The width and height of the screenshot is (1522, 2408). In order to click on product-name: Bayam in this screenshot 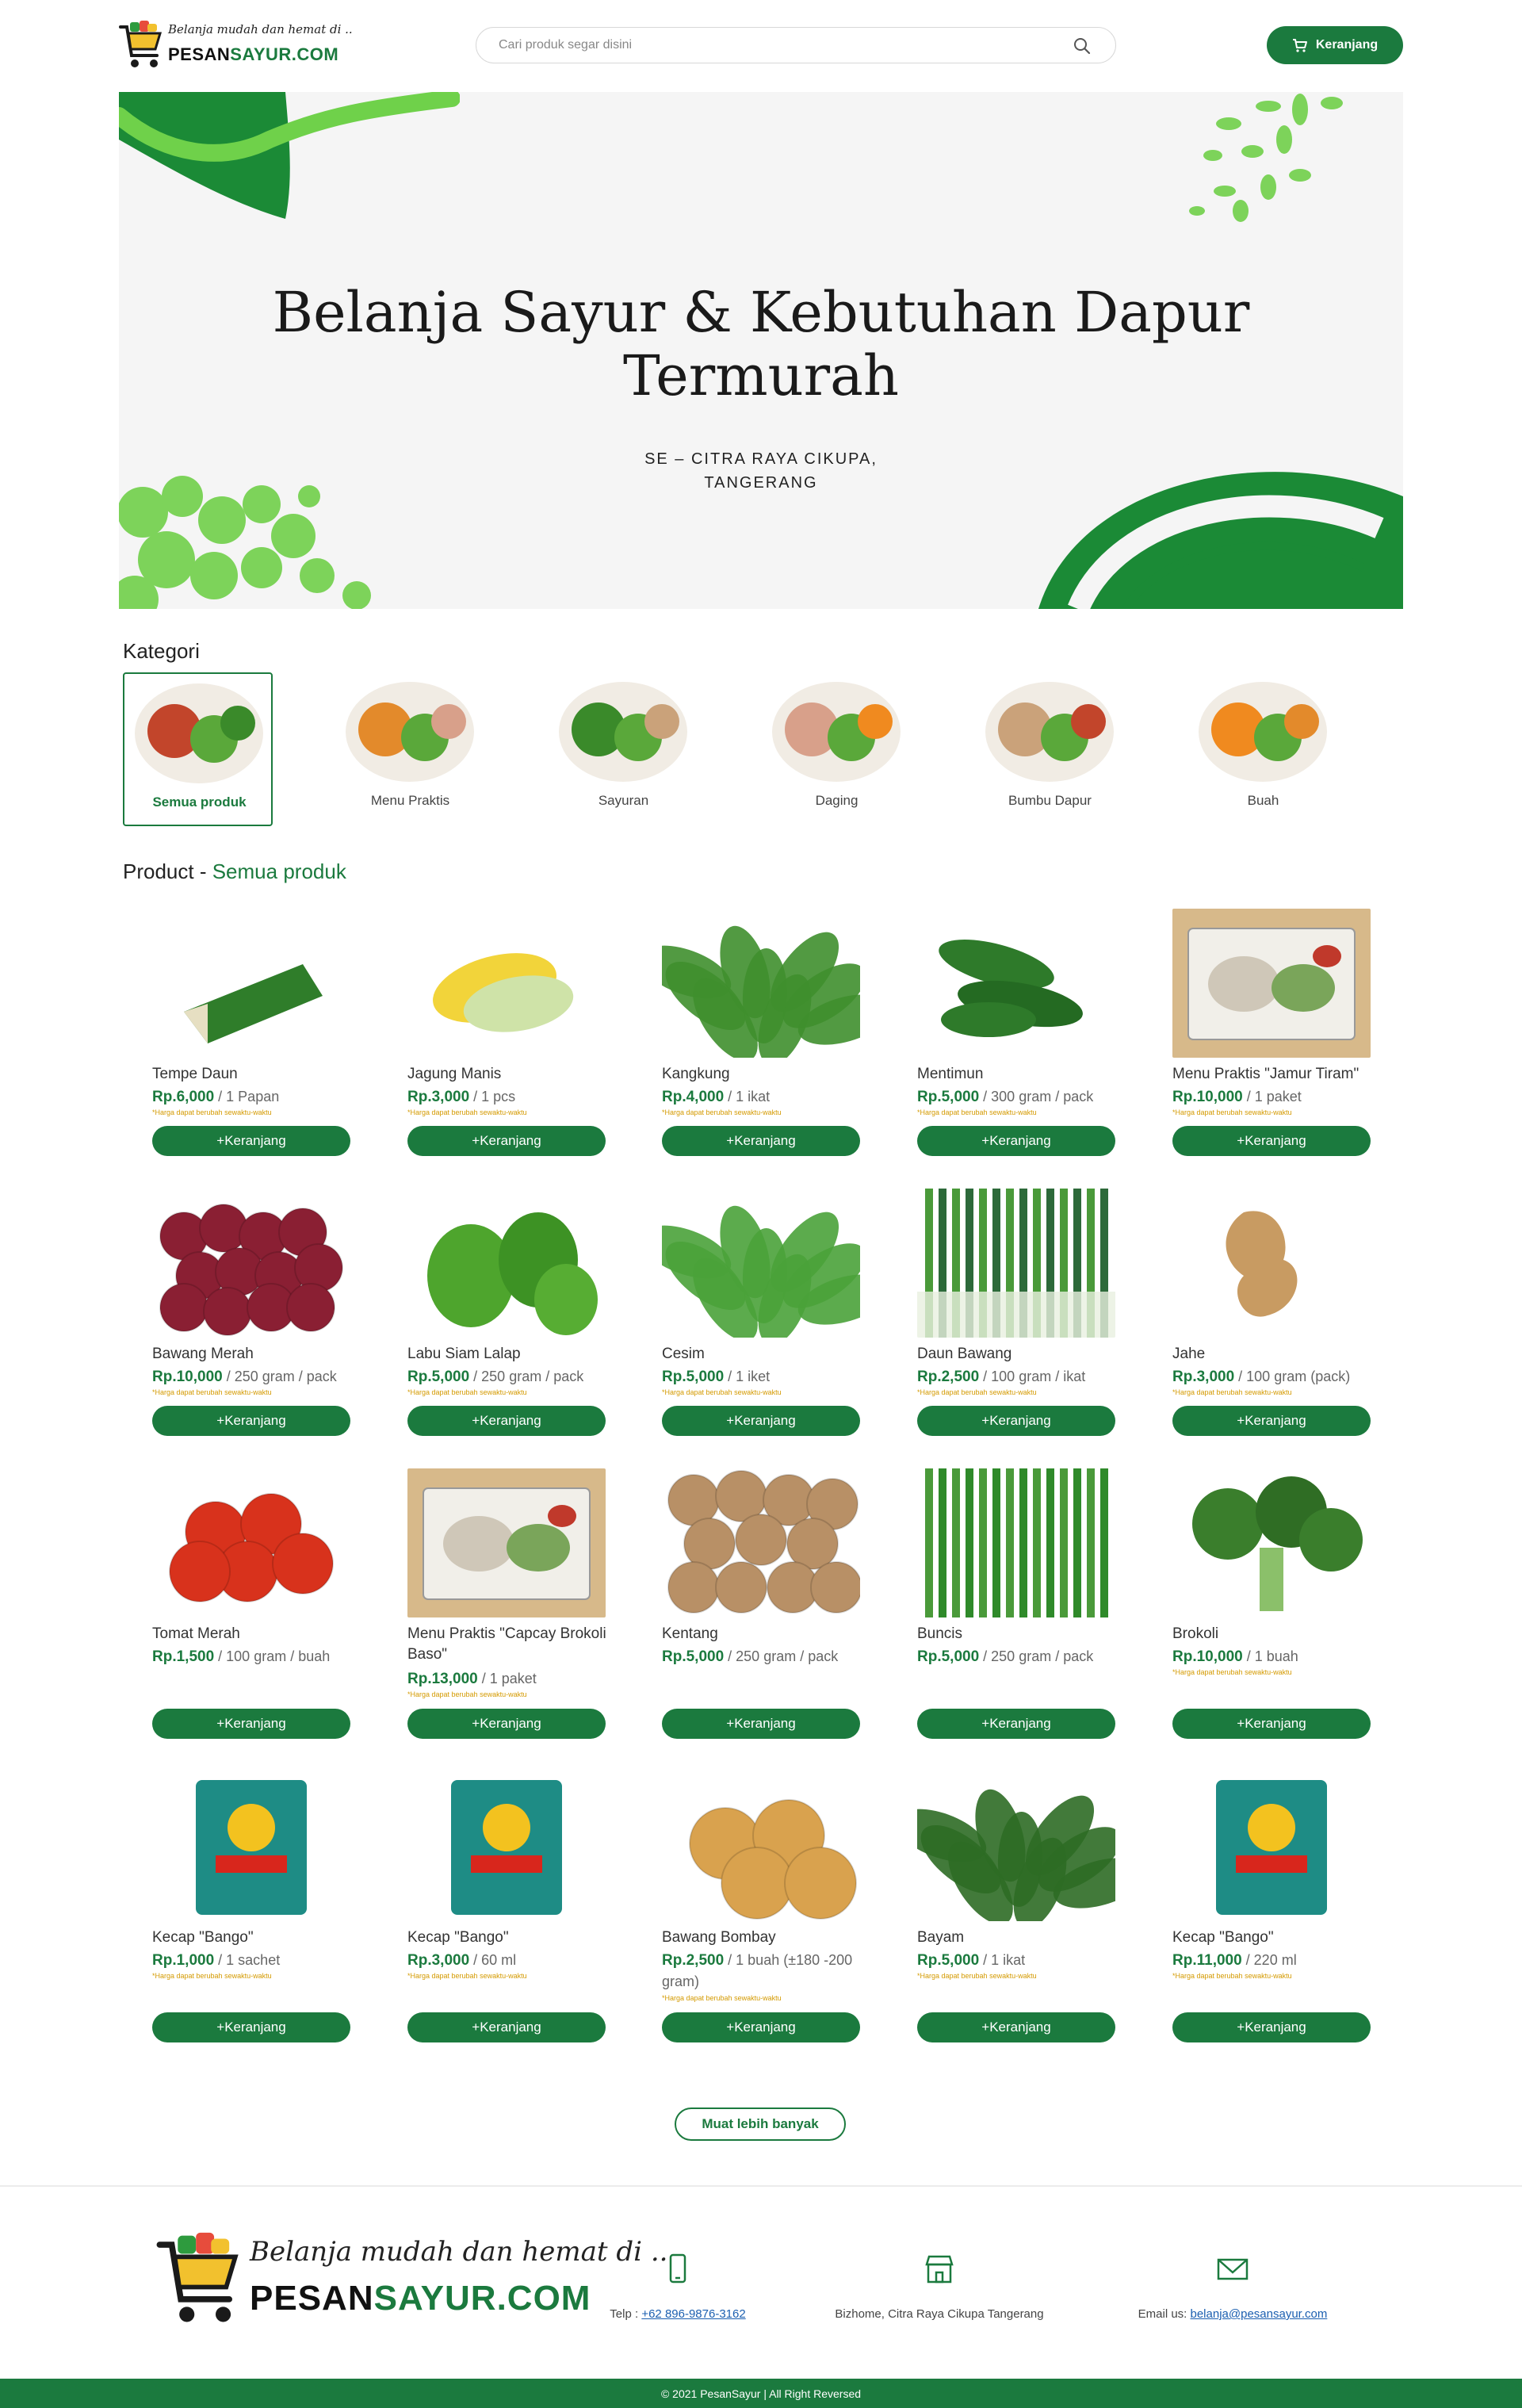, I will do `click(1020, 1938)`.